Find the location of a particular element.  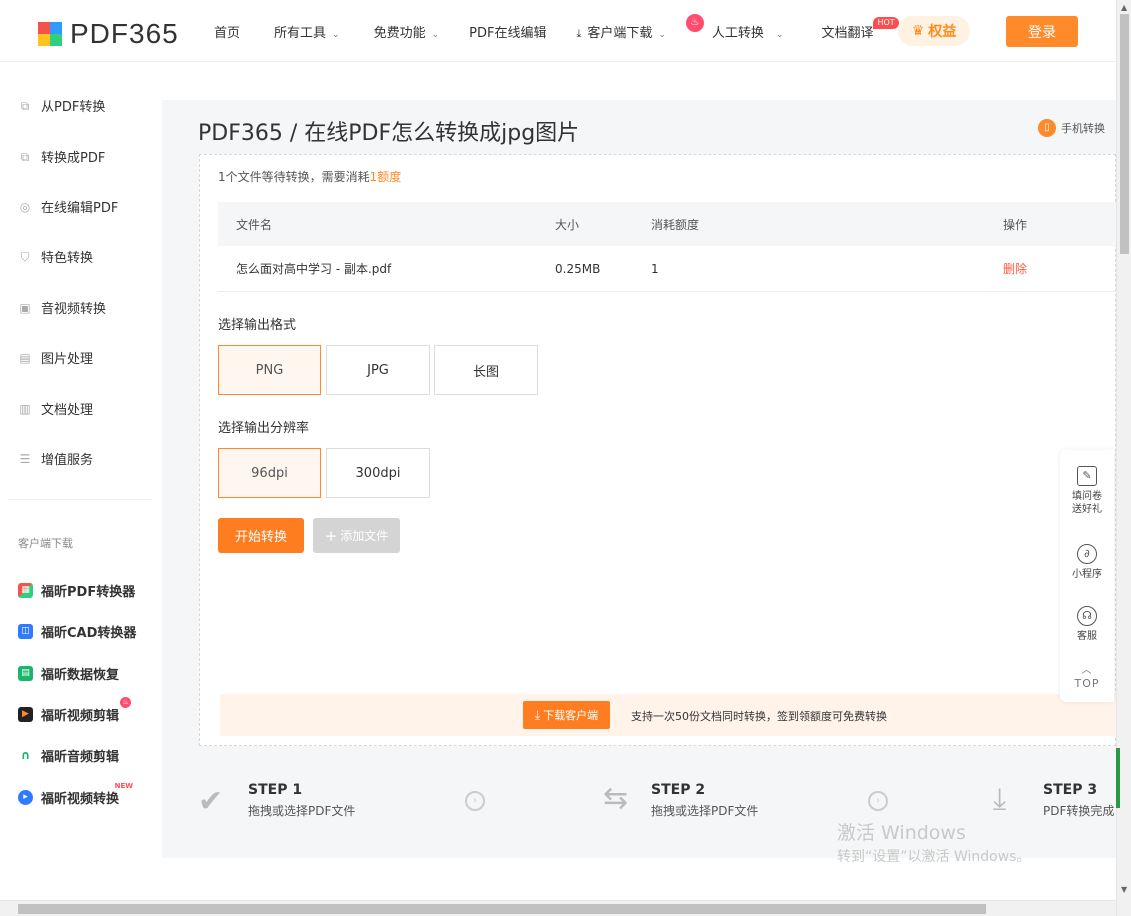

sidebar-item-value-added: ☰ 增值服务 is located at coordinates (55, 459).